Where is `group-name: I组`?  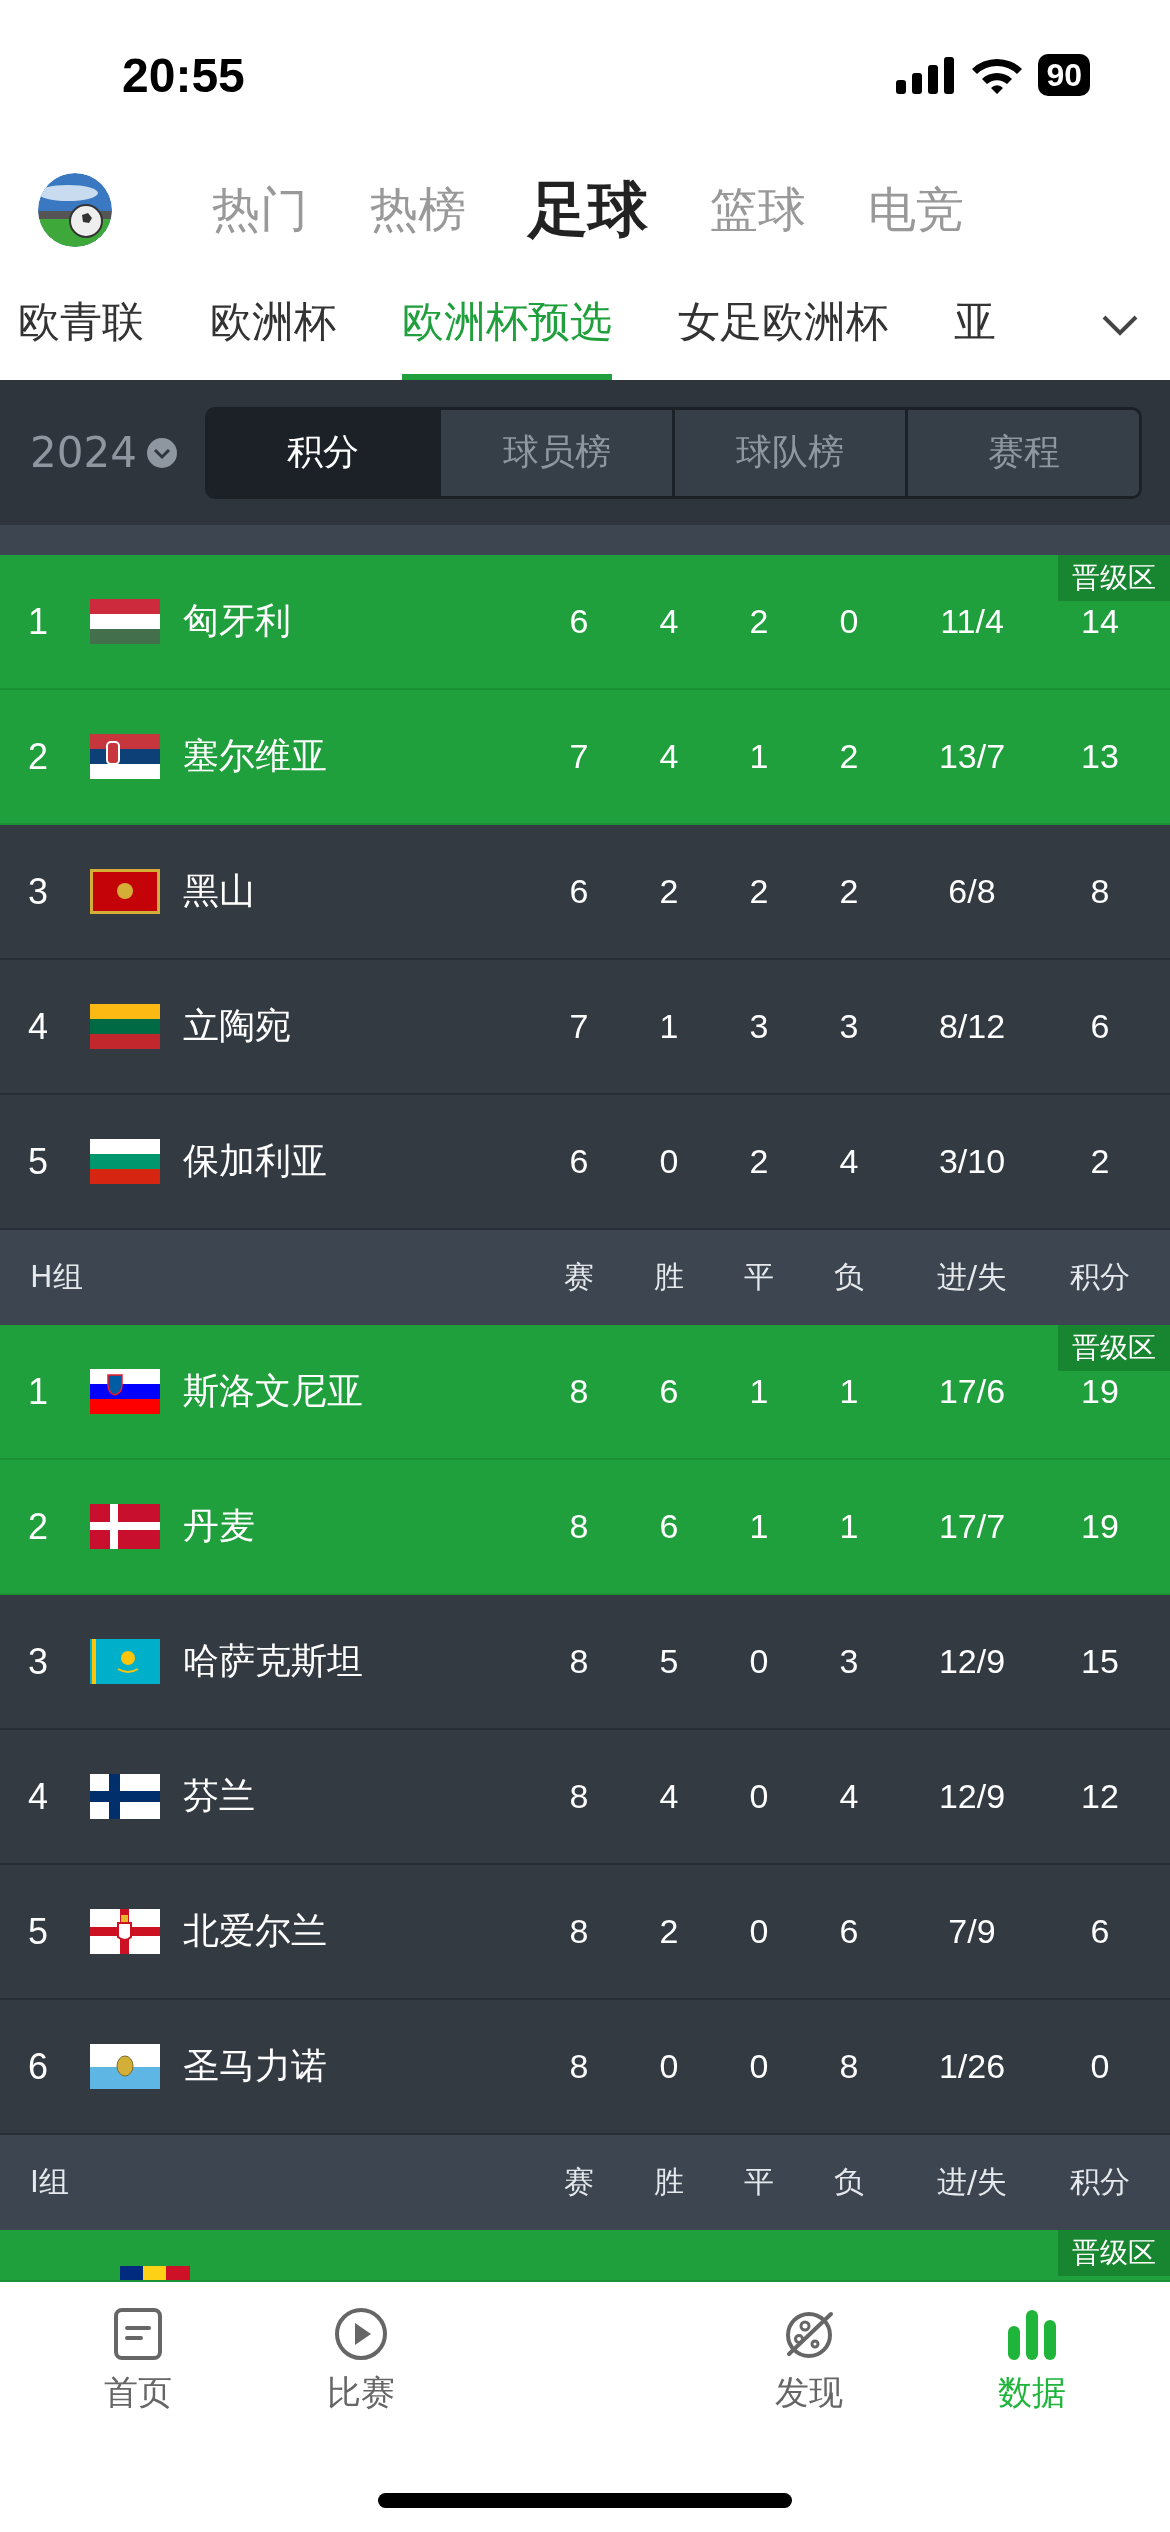 group-name: I组 is located at coordinates (50, 2182).